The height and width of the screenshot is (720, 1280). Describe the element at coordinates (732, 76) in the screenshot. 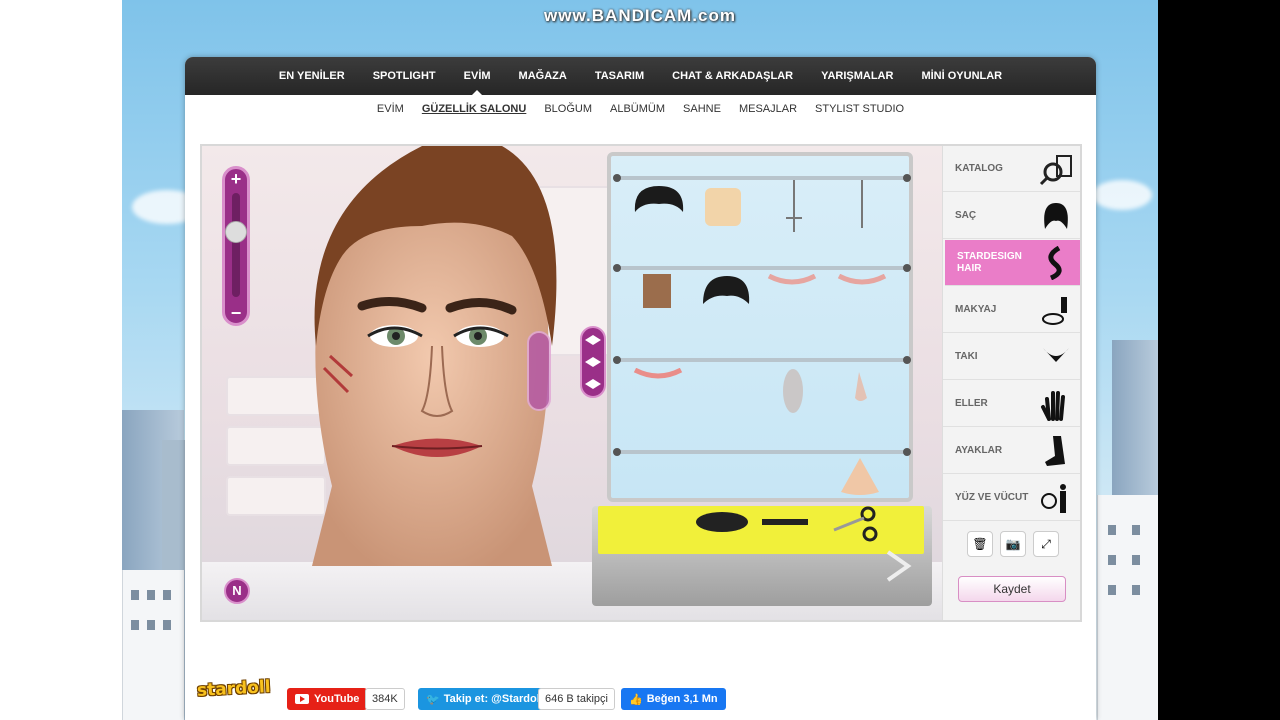

I see `nav-chat: CHAT & ARKADAŞLAR` at that location.